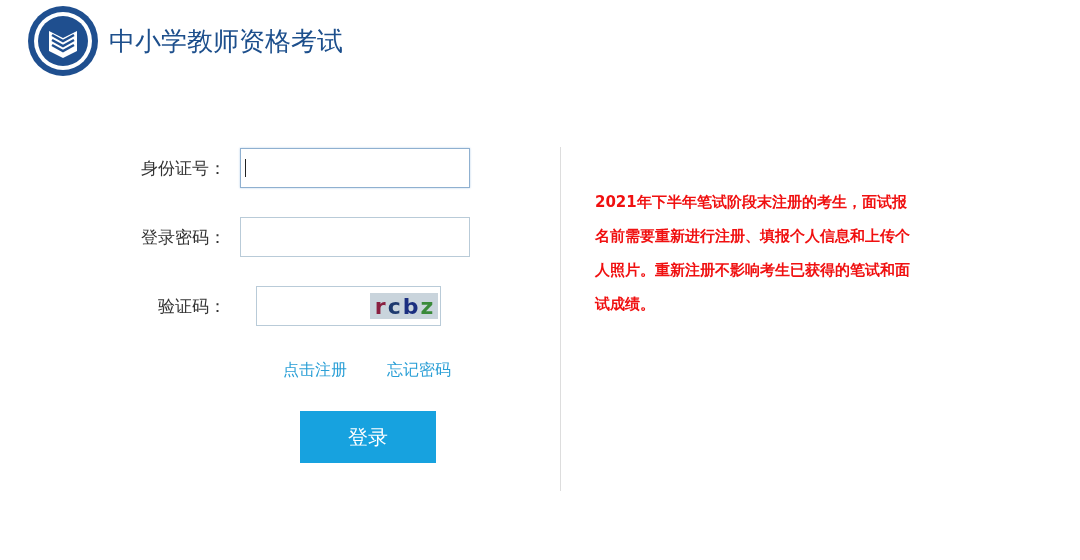 This screenshot has width=1080, height=560. I want to click on logo-icon, so click(63, 41).